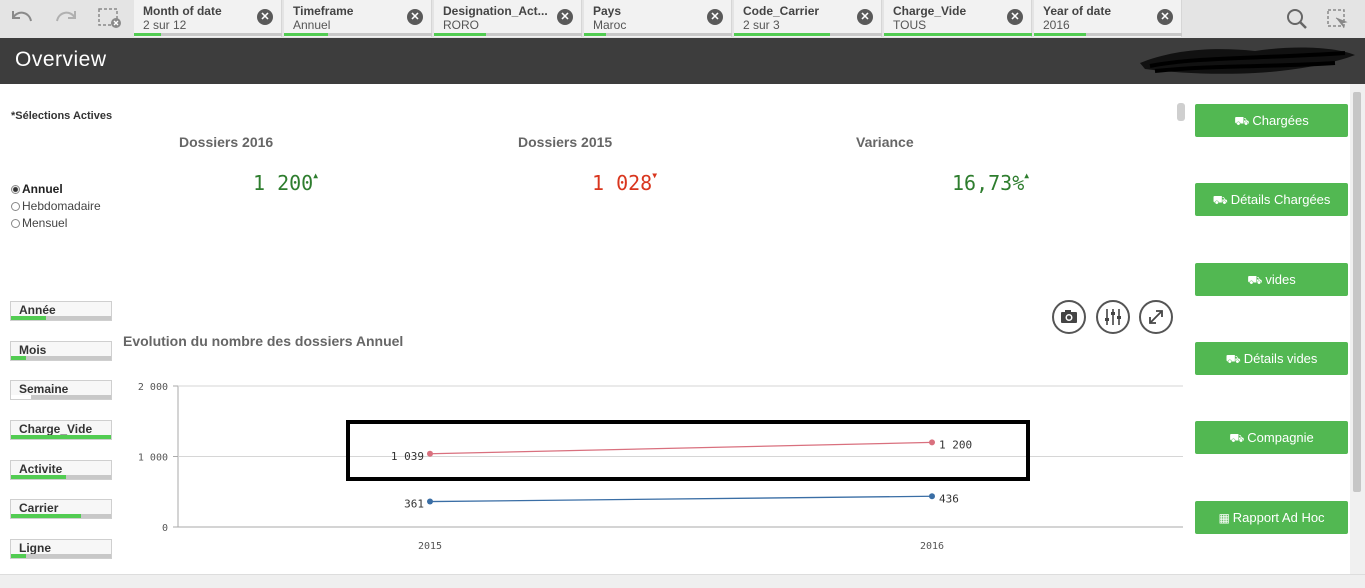  What do you see at coordinates (1280, 437) in the screenshot?
I see `button-label: Compagnie` at bounding box center [1280, 437].